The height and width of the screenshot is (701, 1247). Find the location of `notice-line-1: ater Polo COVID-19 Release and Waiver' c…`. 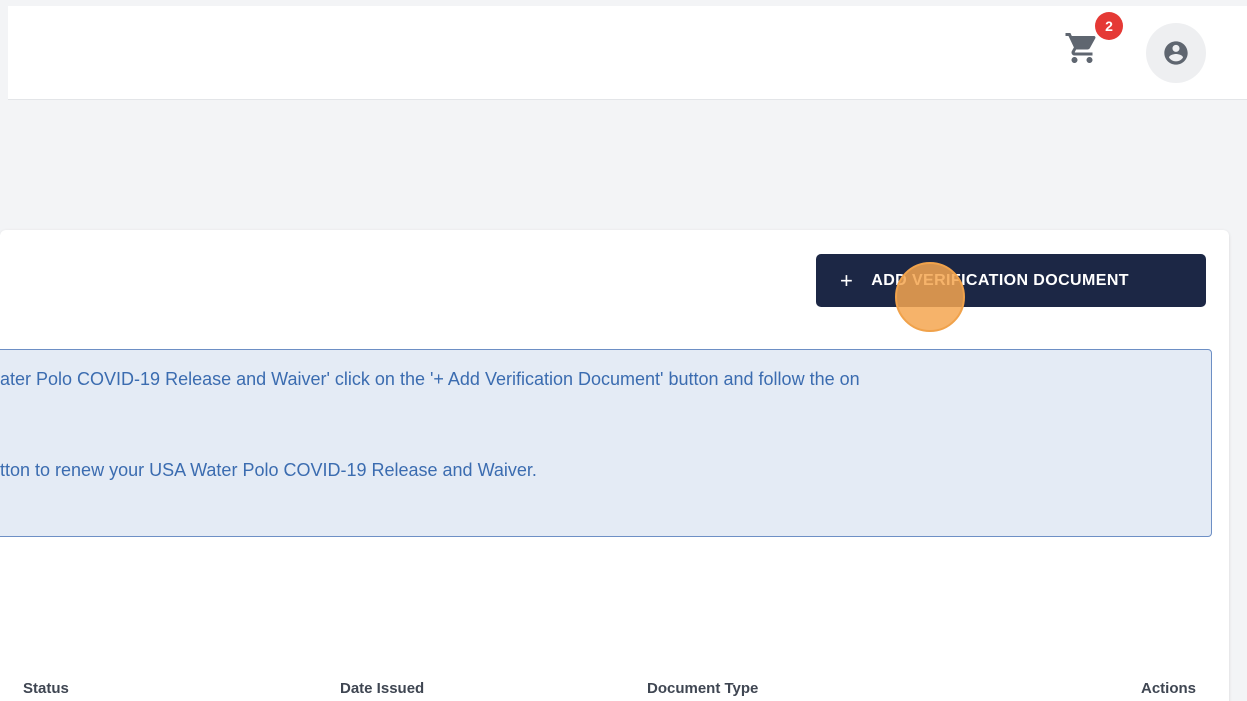

notice-line-1: ater Polo COVID-19 Release and Waiver' c… is located at coordinates (430, 379).